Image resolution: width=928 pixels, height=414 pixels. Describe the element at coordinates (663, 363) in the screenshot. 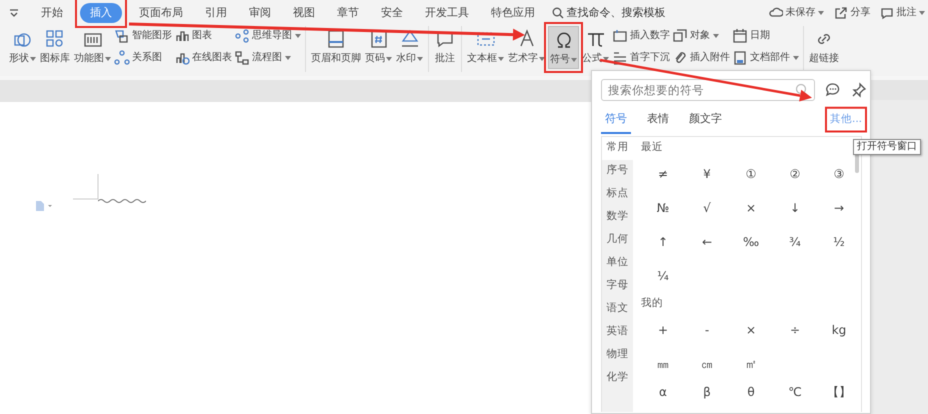

I see `symbol-item: ㎜` at that location.